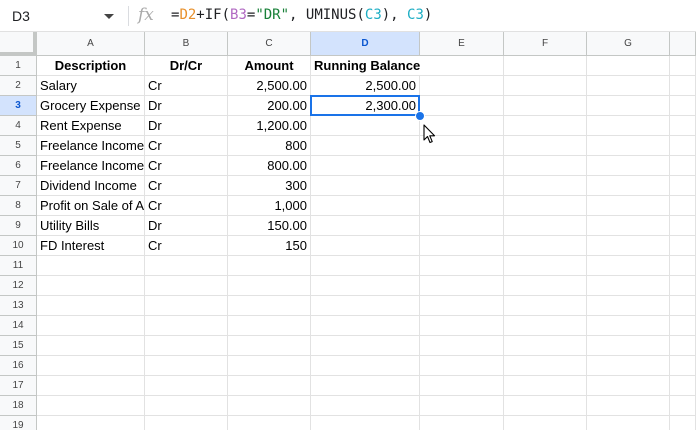 Image resolution: width=696 pixels, height=430 pixels. What do you see at coordinates (186, 44) in the screenshot?
I see `column-header-b: B` at bounding box center [186, 44].